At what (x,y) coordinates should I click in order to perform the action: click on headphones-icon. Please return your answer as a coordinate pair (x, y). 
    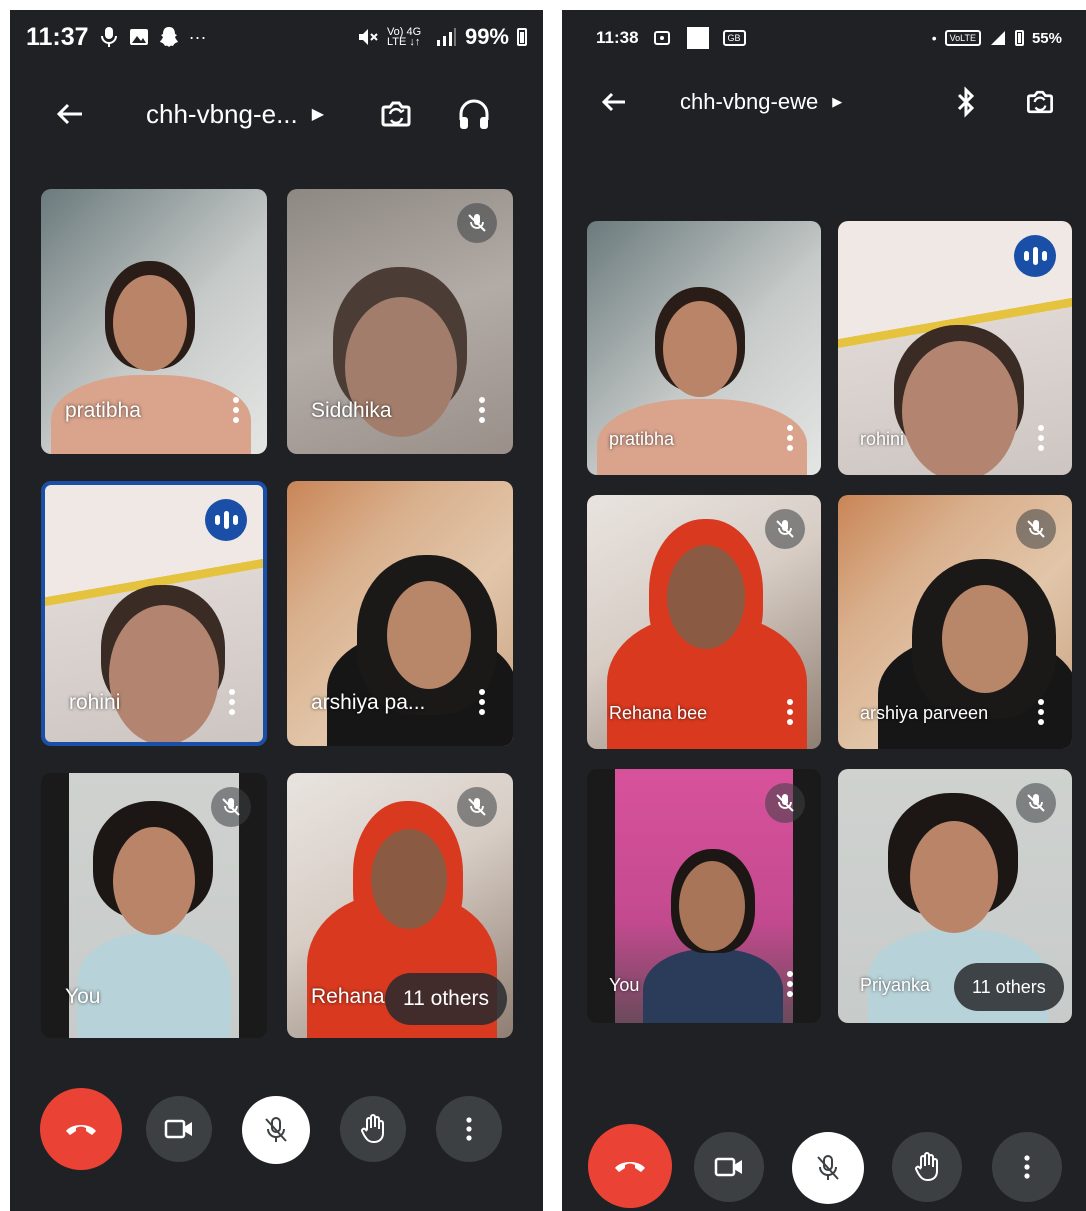
    Looking at the image, I should click on (474, 114).